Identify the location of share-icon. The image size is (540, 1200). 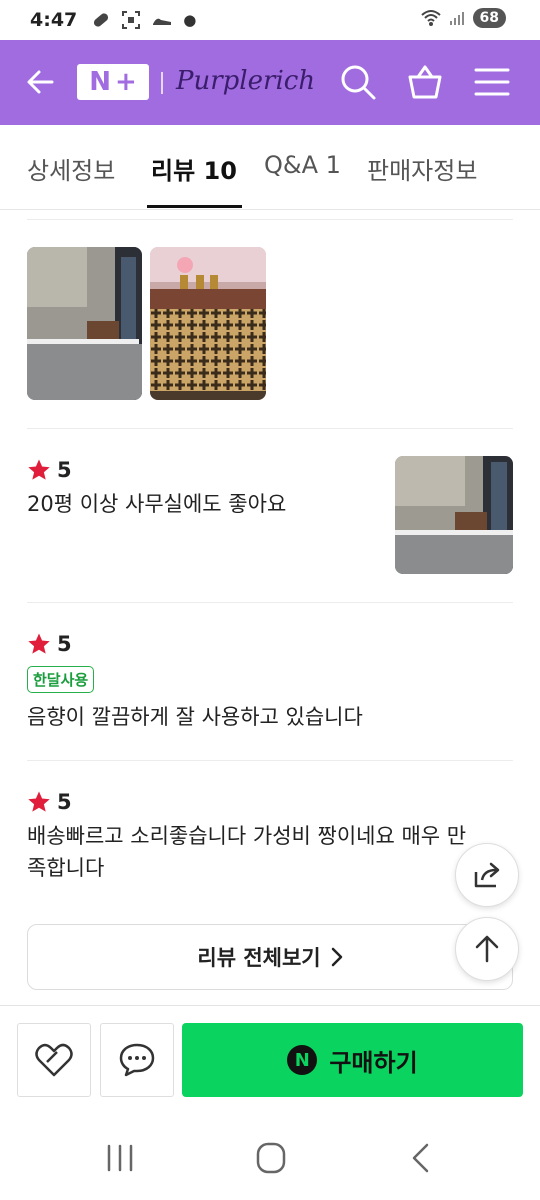
(487, 875).